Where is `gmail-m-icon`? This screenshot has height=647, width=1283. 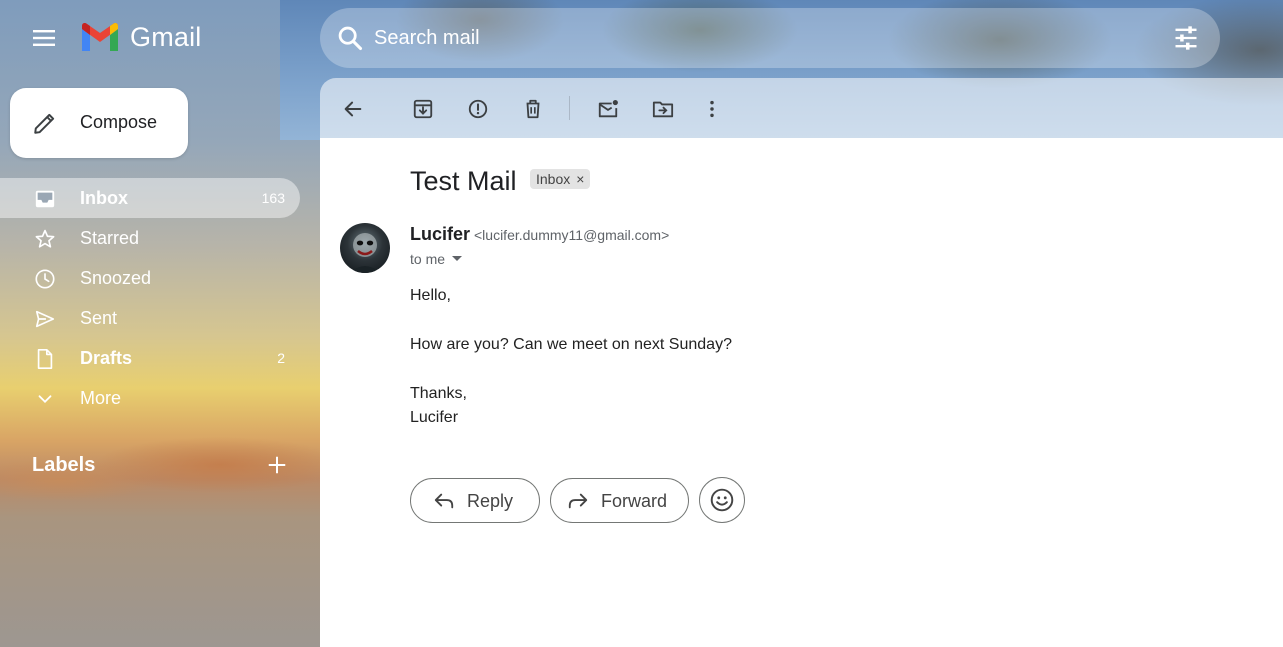 gmail-m-icon is located at coordinates (100, 36).